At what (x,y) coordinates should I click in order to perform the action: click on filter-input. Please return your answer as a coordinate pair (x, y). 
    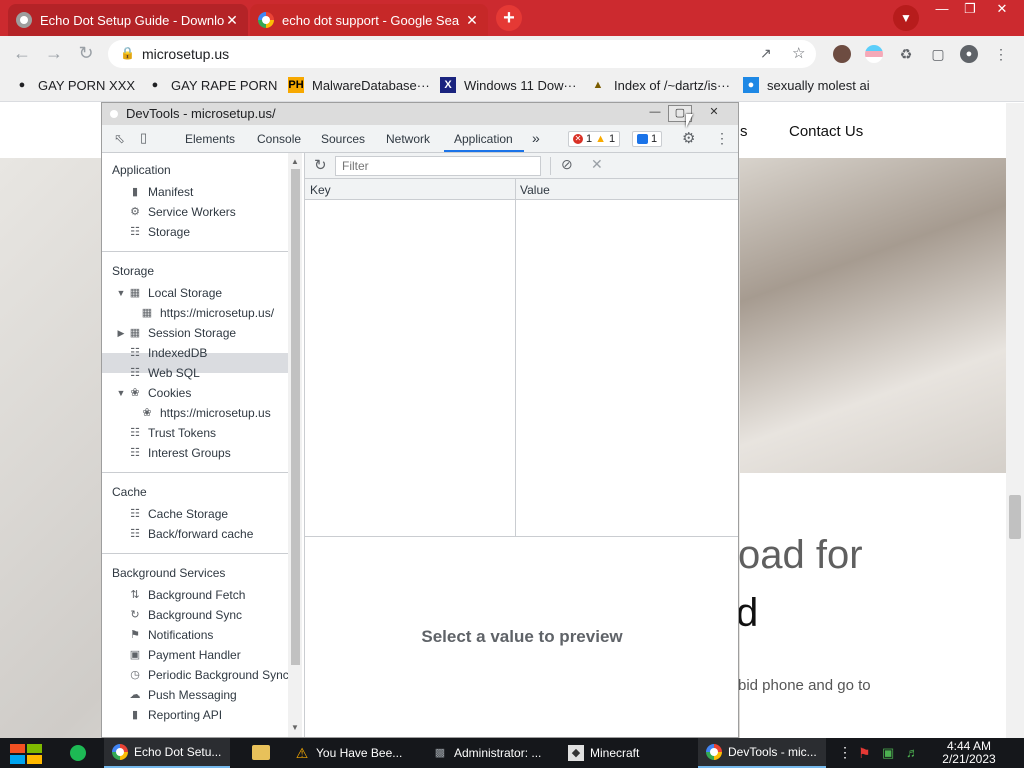
    Looking at the image, I should click on (438, 166).